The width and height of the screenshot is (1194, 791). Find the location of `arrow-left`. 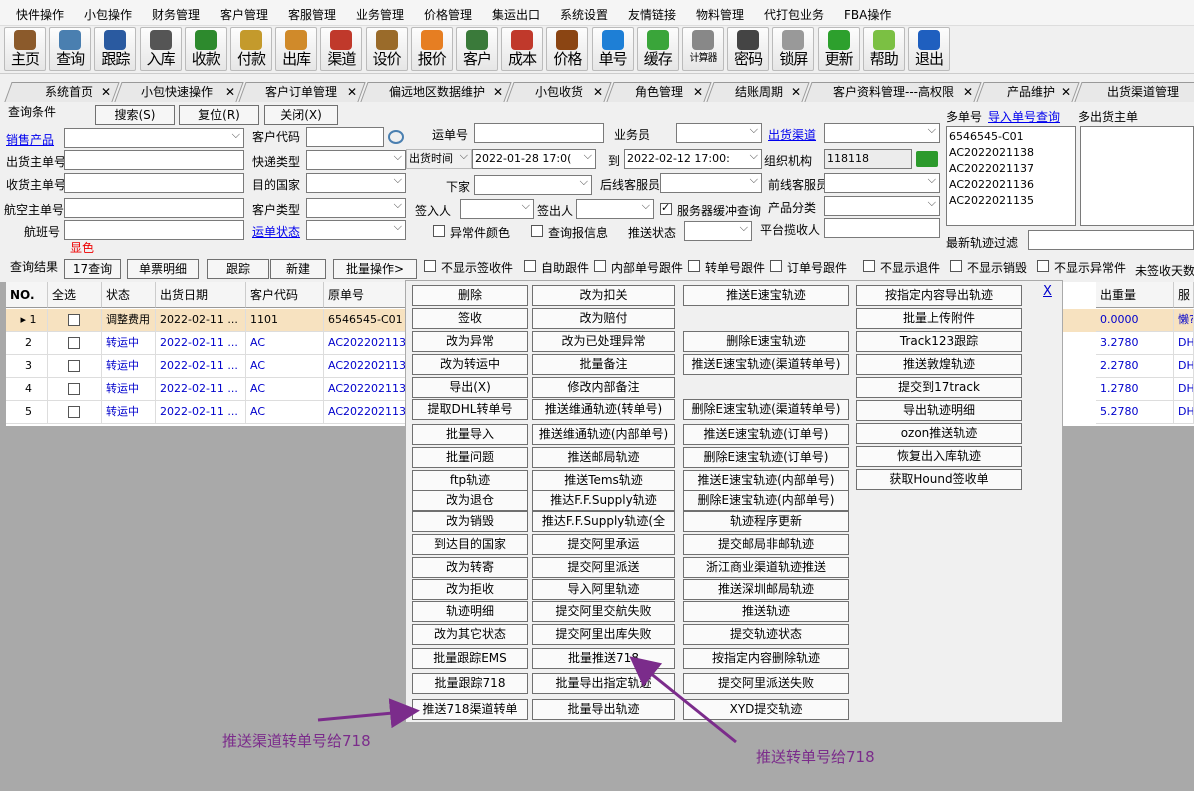

arrow-left is located at coordinates (368, 713).